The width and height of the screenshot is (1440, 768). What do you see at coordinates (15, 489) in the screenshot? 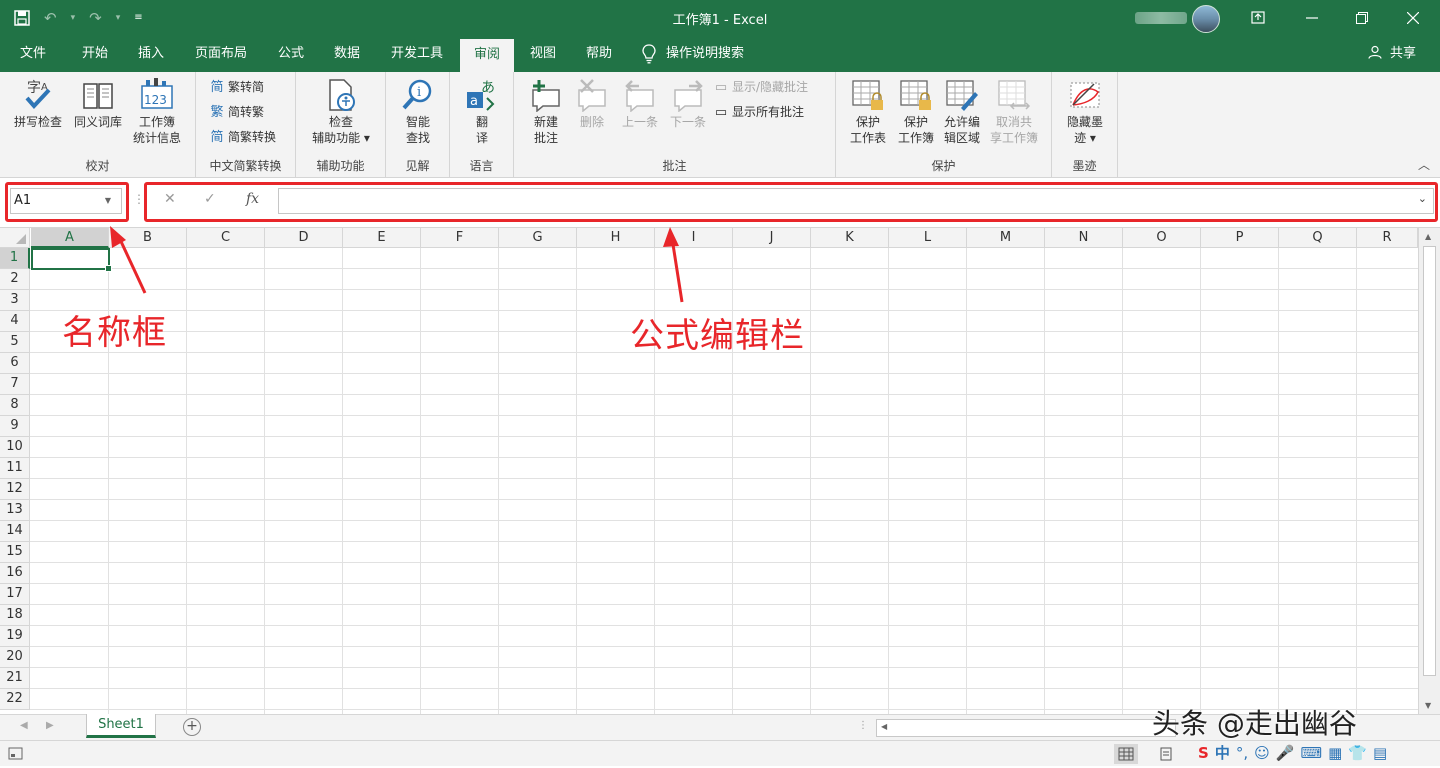
I see `row-header: 12` at bounding box center [15, 489].